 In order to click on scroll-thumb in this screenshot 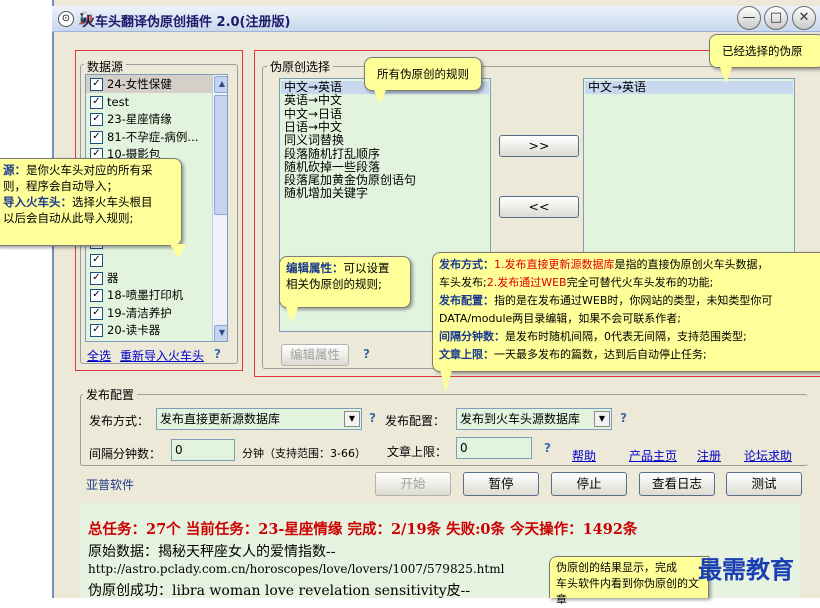, I will do `click(220, 155)`.